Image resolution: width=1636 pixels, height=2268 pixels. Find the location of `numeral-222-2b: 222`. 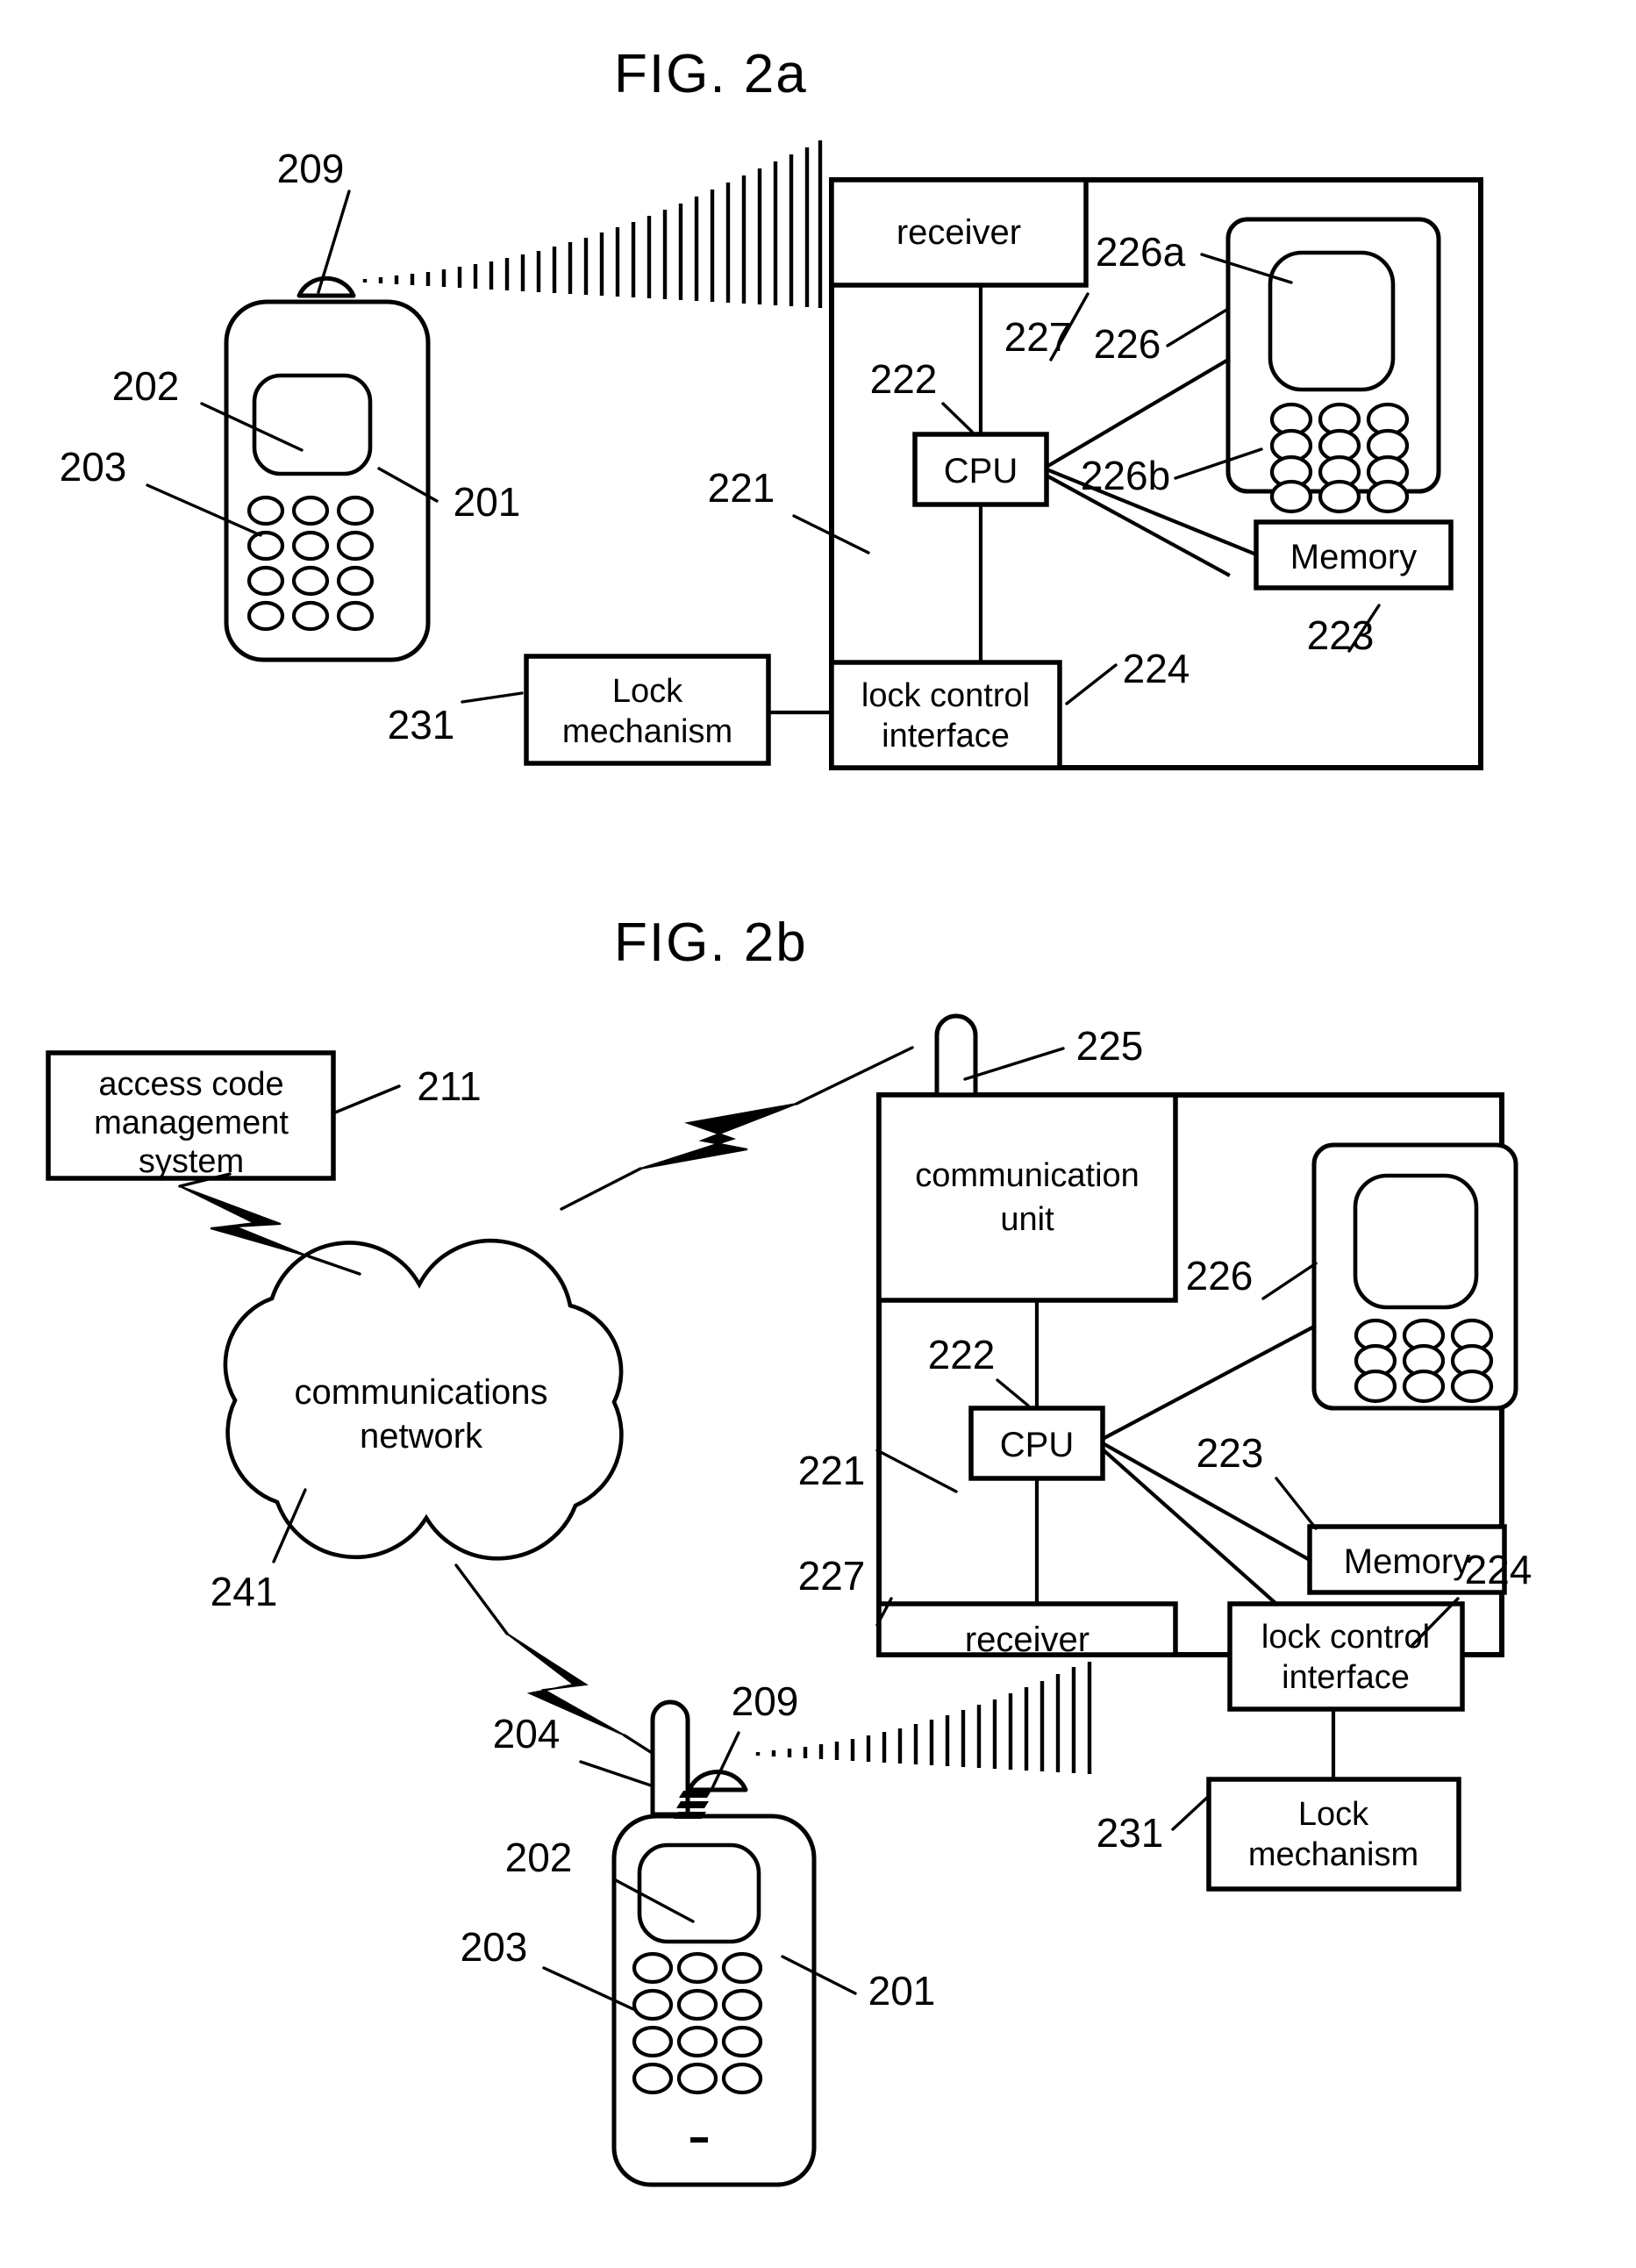

numeral-222-2b: 222 is located at coordinates (962, 1354).